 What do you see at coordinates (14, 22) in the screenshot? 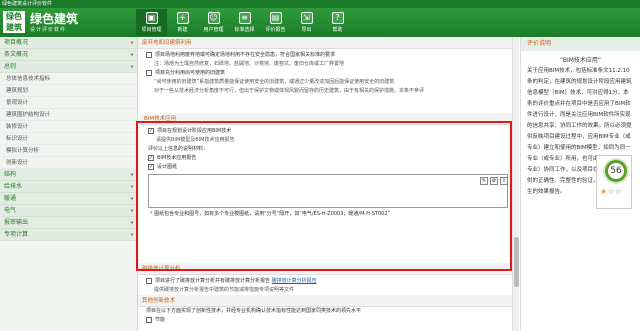
I see `app-logo: 绿色 建筑` at bounding box center [14, 22].